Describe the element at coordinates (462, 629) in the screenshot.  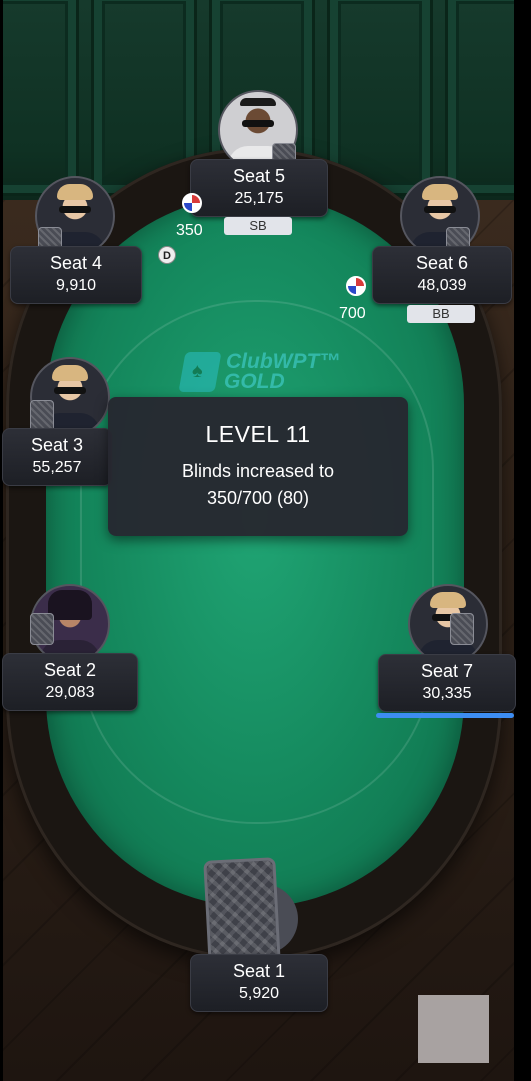
I see `seat-7-cards` at that location.